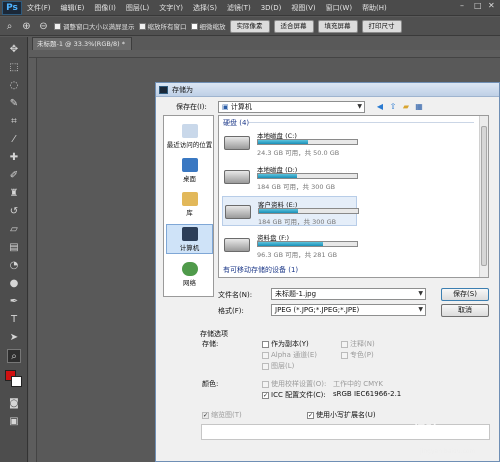 Image resolution: width=500 pixels, height=462 pixels. What do you see at coordinates (208, 26) in the screenshot?
I see `scrubby-zoom-checkbox: 细微缩放` at bounding box center [208, 26].